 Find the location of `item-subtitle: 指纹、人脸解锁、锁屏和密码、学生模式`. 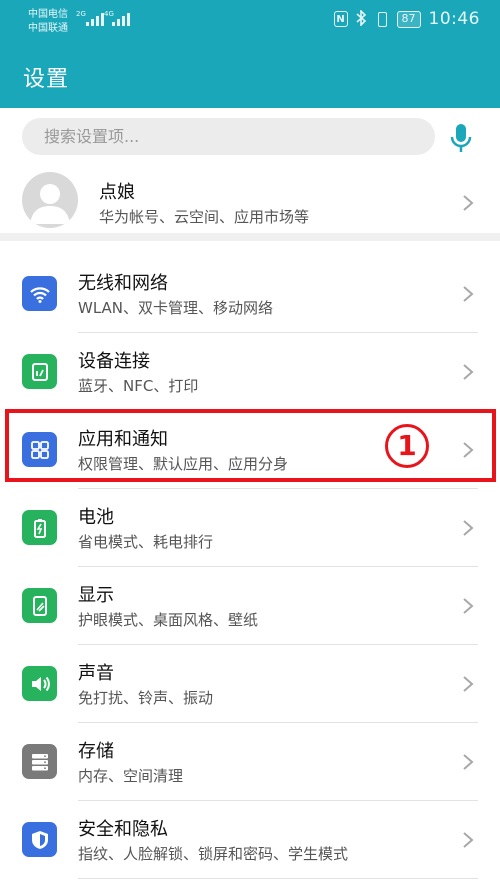

item-subtitle: 指纹、人脸解锁、锁屏和密码、学生模式 is located at coordinates (213, 854).